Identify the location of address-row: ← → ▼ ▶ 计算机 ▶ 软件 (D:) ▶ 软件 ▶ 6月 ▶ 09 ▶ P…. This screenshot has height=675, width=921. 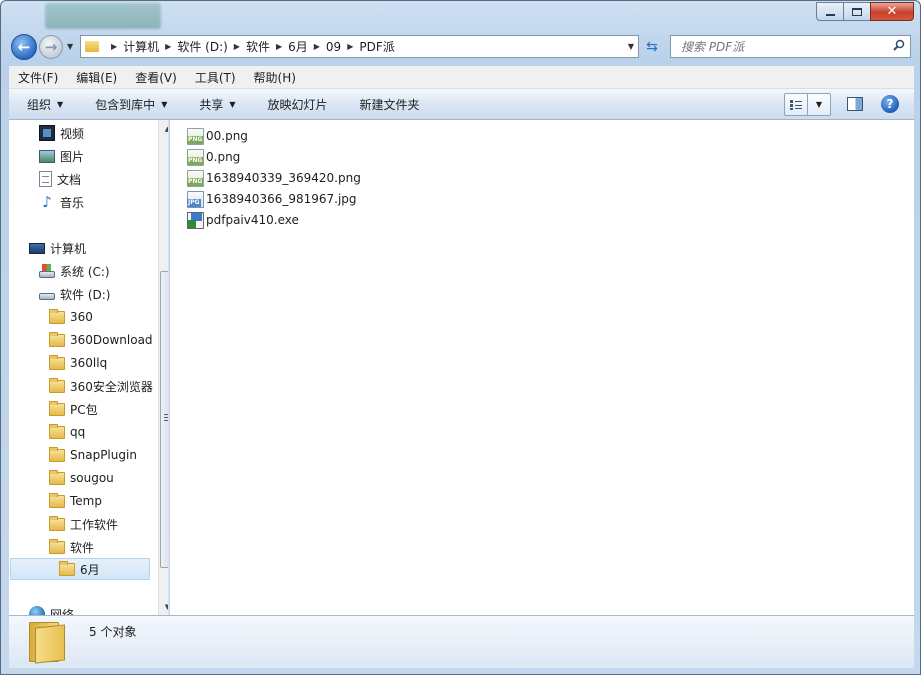
(460, 47).